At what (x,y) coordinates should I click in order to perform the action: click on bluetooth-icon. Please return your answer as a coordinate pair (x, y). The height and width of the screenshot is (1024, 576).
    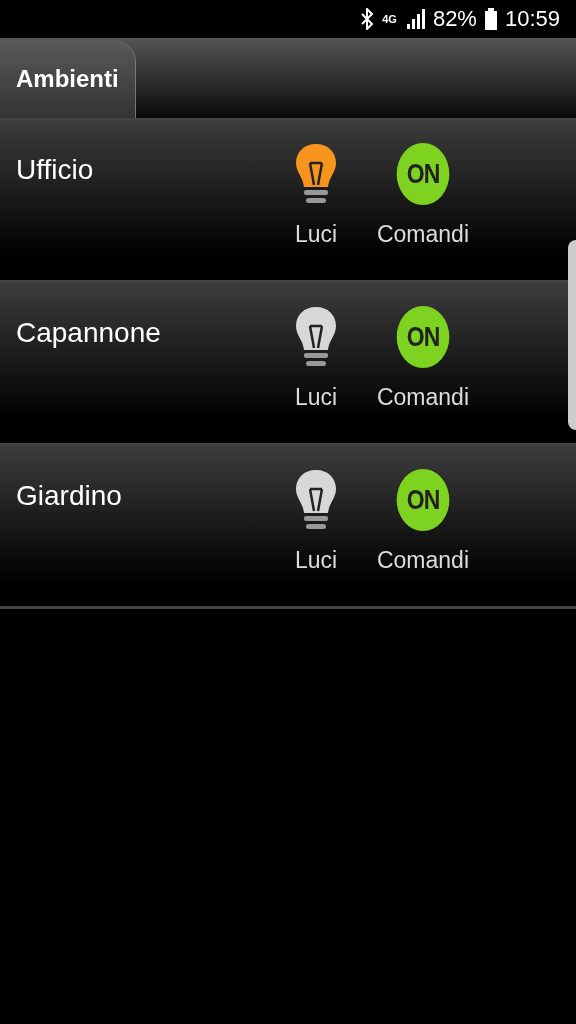
    Looking at the image, I should click on (367, 19).